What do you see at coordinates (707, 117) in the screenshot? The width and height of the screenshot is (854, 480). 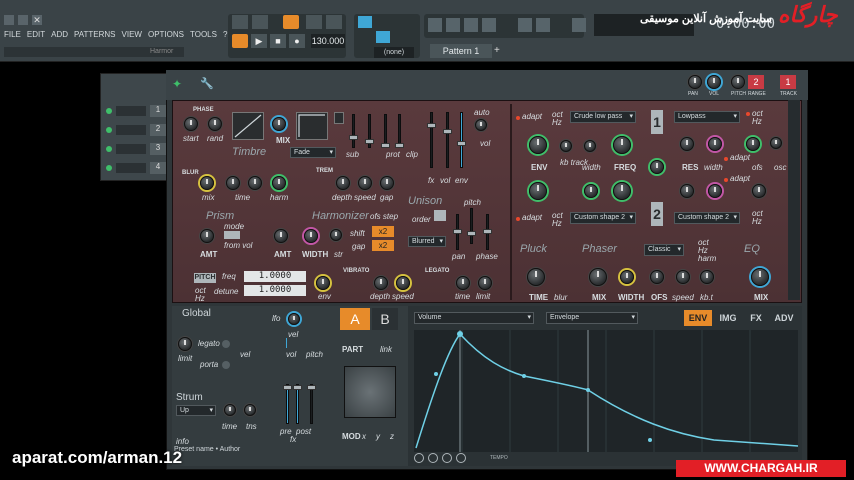 I see `right1-type-select: Lowpass` at bounding box center [707, 117].